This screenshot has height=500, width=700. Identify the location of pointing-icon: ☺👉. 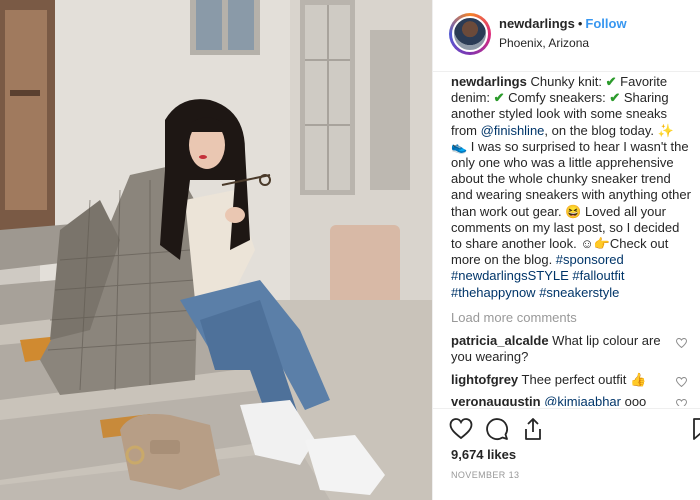
(595, 244).